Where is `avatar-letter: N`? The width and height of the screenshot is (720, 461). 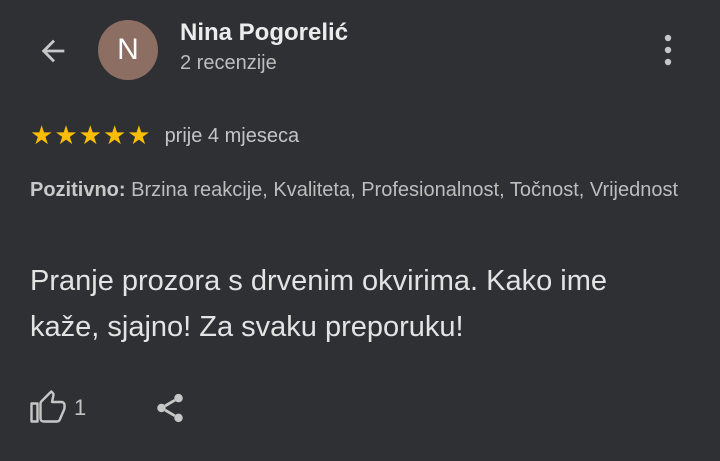
avatar-letter: N is located at coordinates (128, 49).